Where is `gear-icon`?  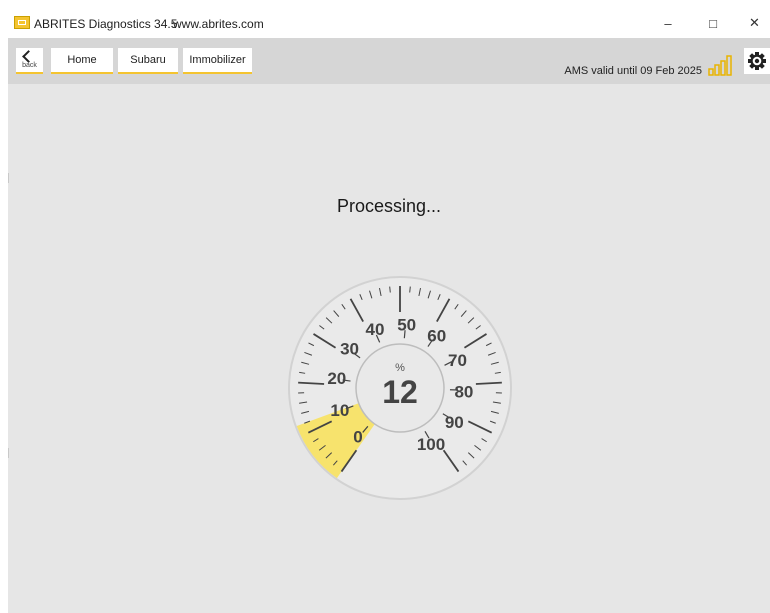 gear-icon is located at coordinates (757, 61).